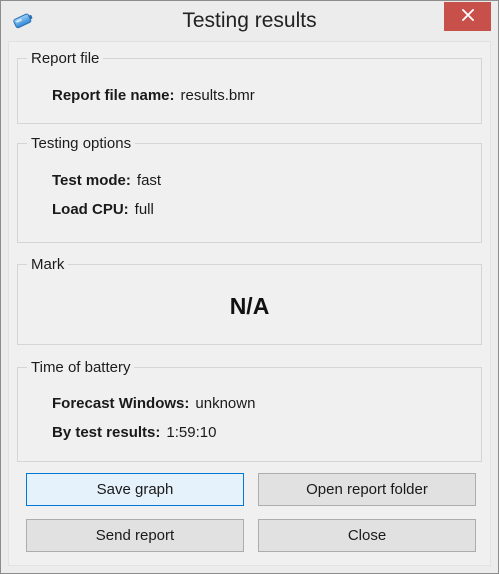 The height and width of the screenshot is (574, 499). What do you see at coordinates (106, 432) in the screenshot?
I see `by-test-results-label: By test results:` at bounding box center [106, 432].